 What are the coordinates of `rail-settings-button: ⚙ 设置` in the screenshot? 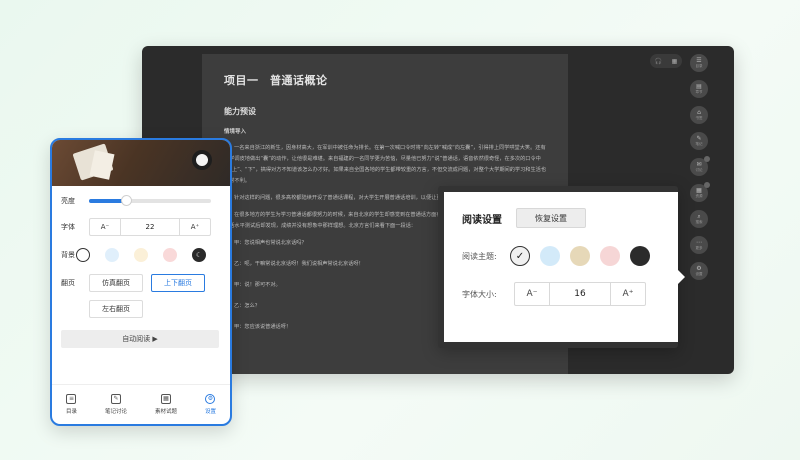 It's located at (699, 271).